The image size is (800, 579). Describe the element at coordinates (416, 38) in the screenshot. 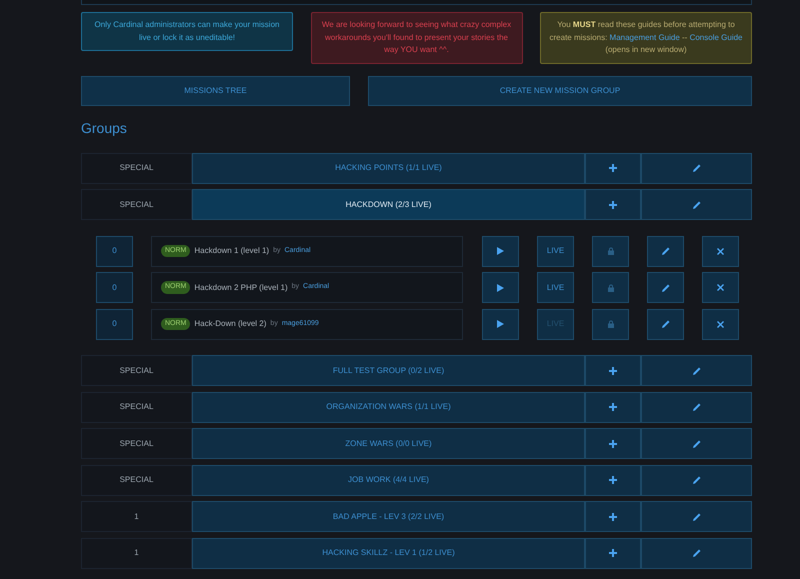

I see `notice-message: We are looking forward to seeing what crazy complex workarounds you'll found to present your stories the way YOU want ^^.` at that location.